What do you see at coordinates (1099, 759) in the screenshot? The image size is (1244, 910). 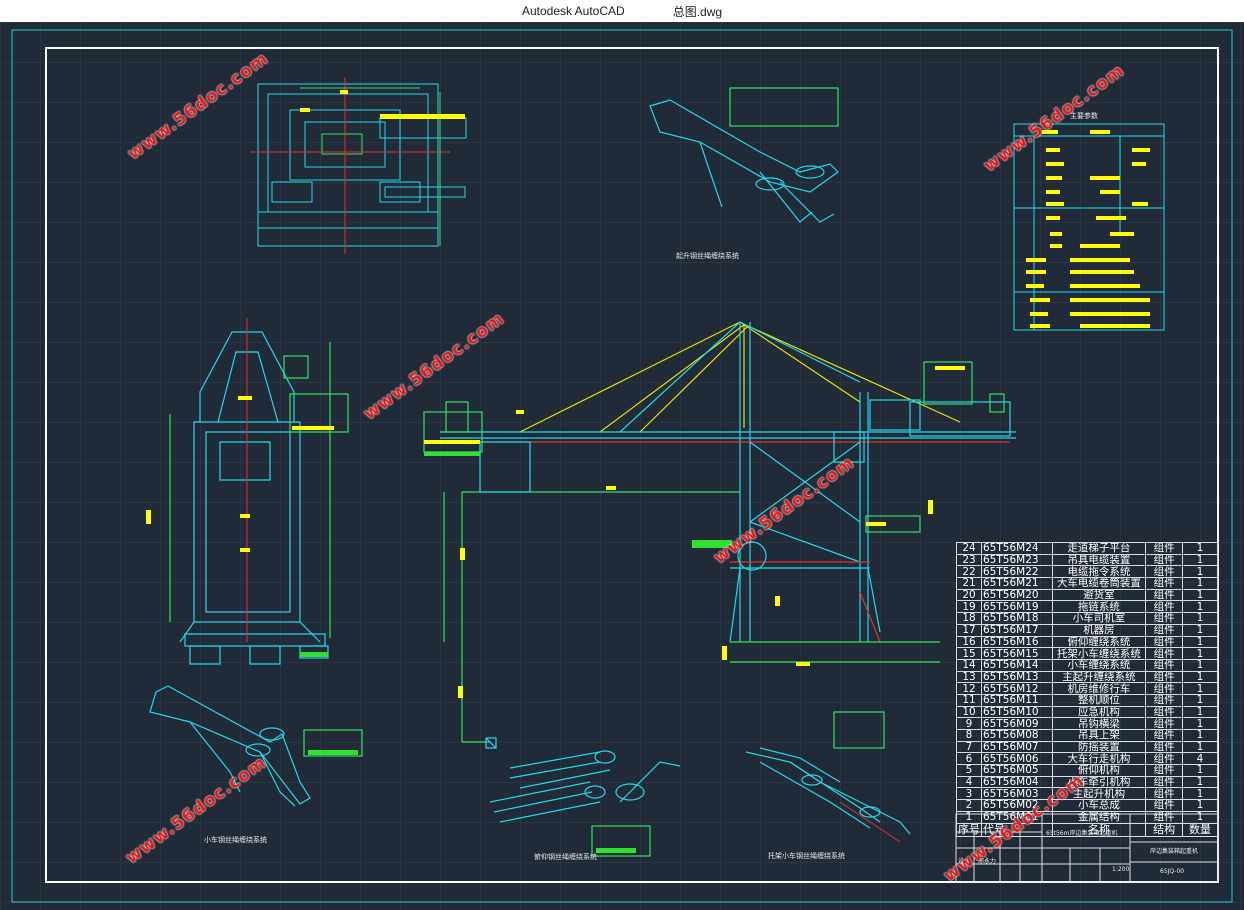 I see `bom-cell-name: 大车行走机构` at bounding box center [1099, 759].